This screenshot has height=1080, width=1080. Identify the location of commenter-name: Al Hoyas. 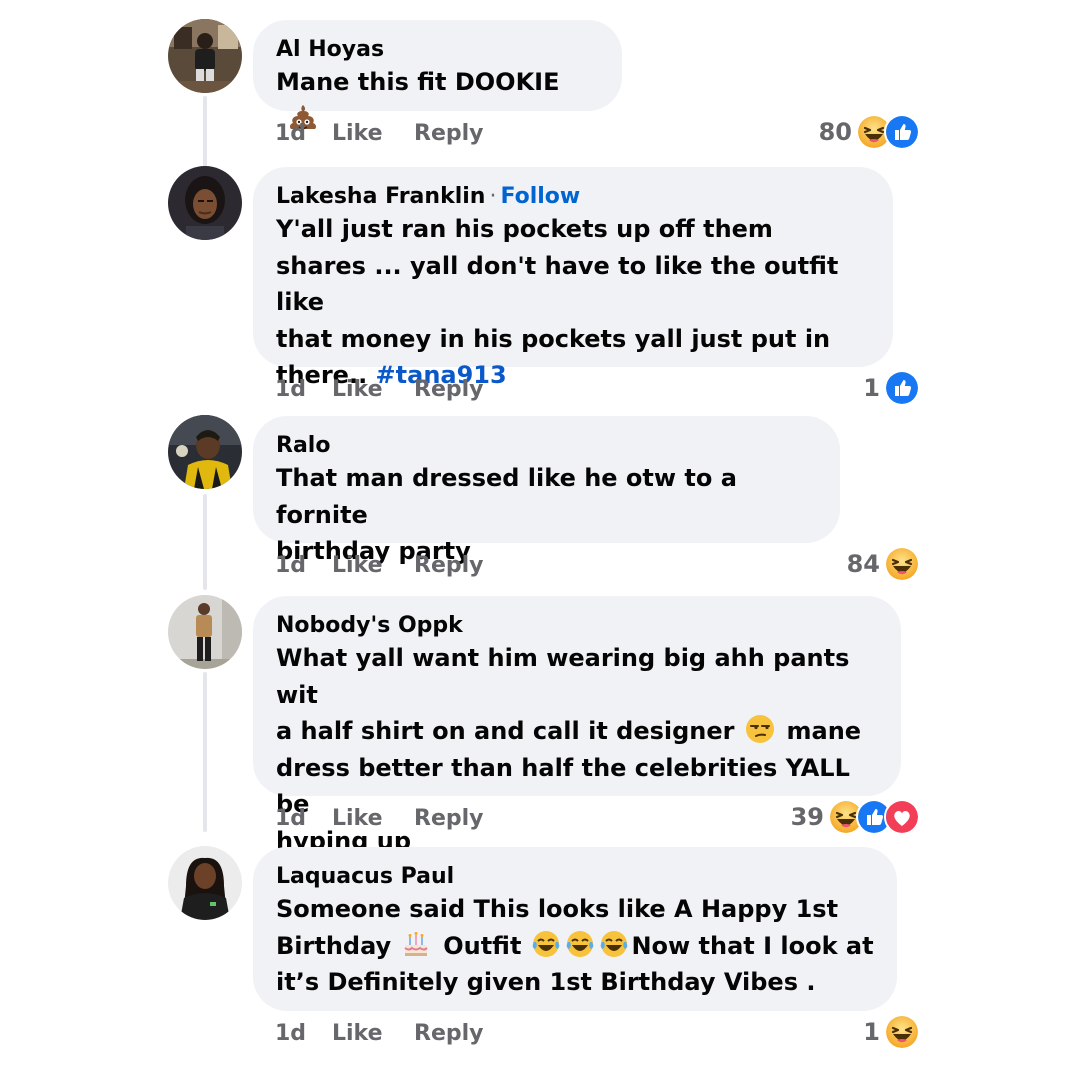
(330, 49).